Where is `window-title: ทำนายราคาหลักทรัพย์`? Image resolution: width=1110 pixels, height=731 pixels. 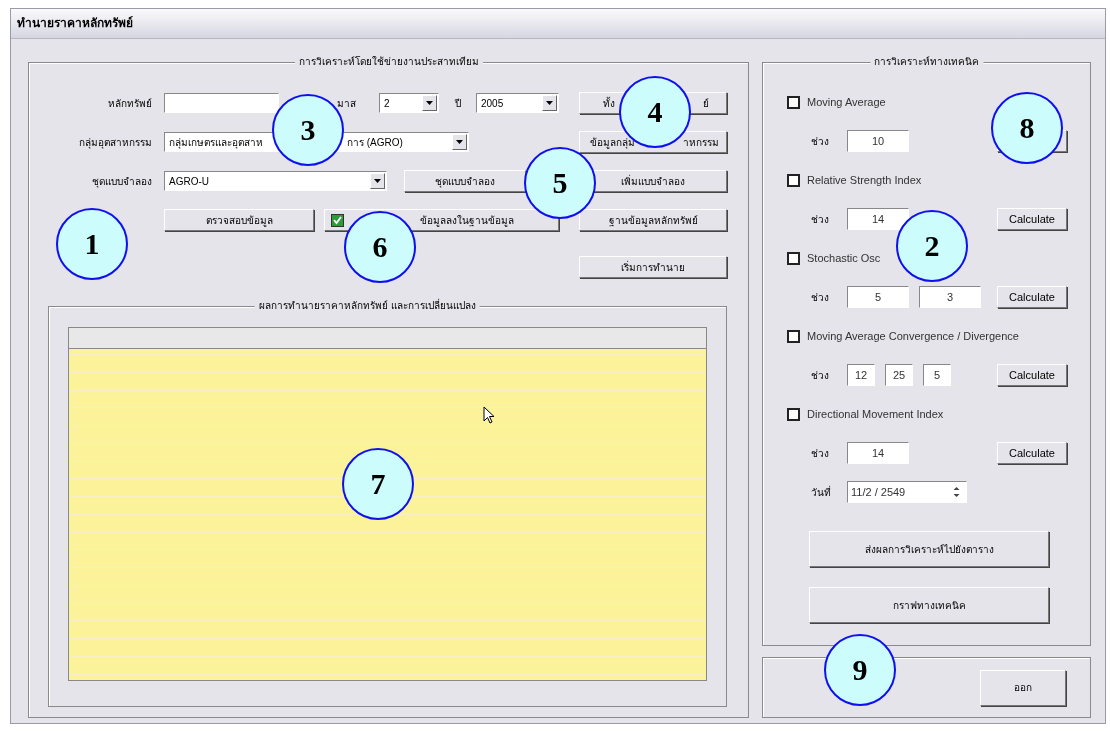 window-title: ทำนายราคาหลักทรัพย์ is located at coordinates (558, 24).